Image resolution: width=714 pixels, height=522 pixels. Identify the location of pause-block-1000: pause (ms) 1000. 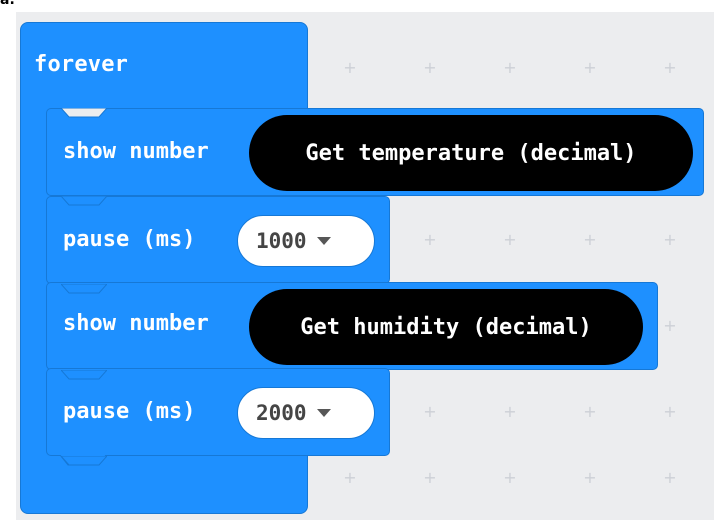
(218, 245).